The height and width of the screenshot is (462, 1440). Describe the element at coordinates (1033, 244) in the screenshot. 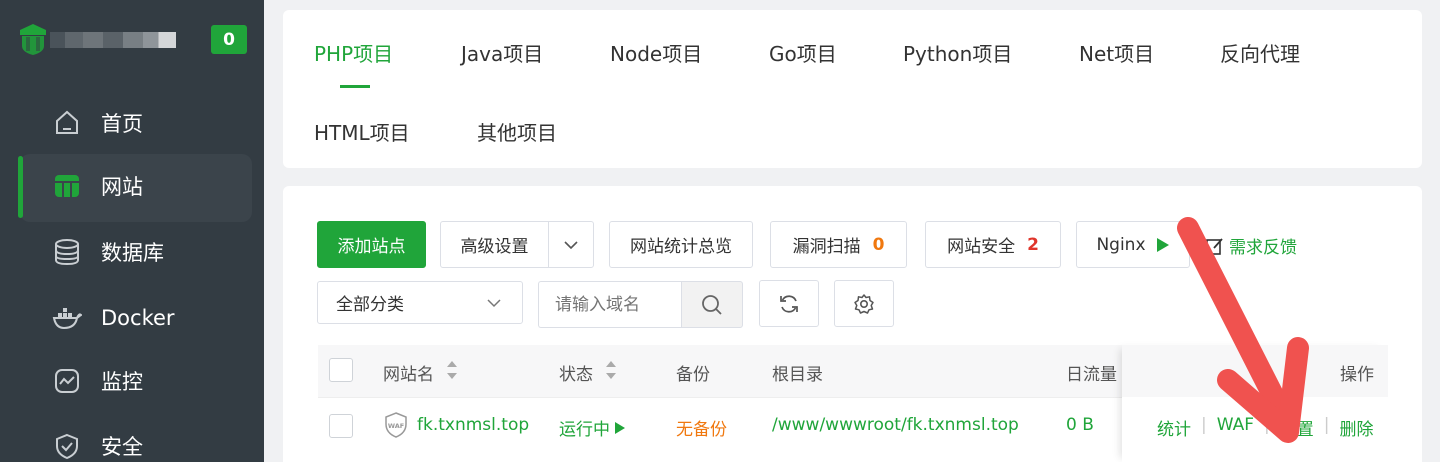

I see `security-count: 2` at that location.